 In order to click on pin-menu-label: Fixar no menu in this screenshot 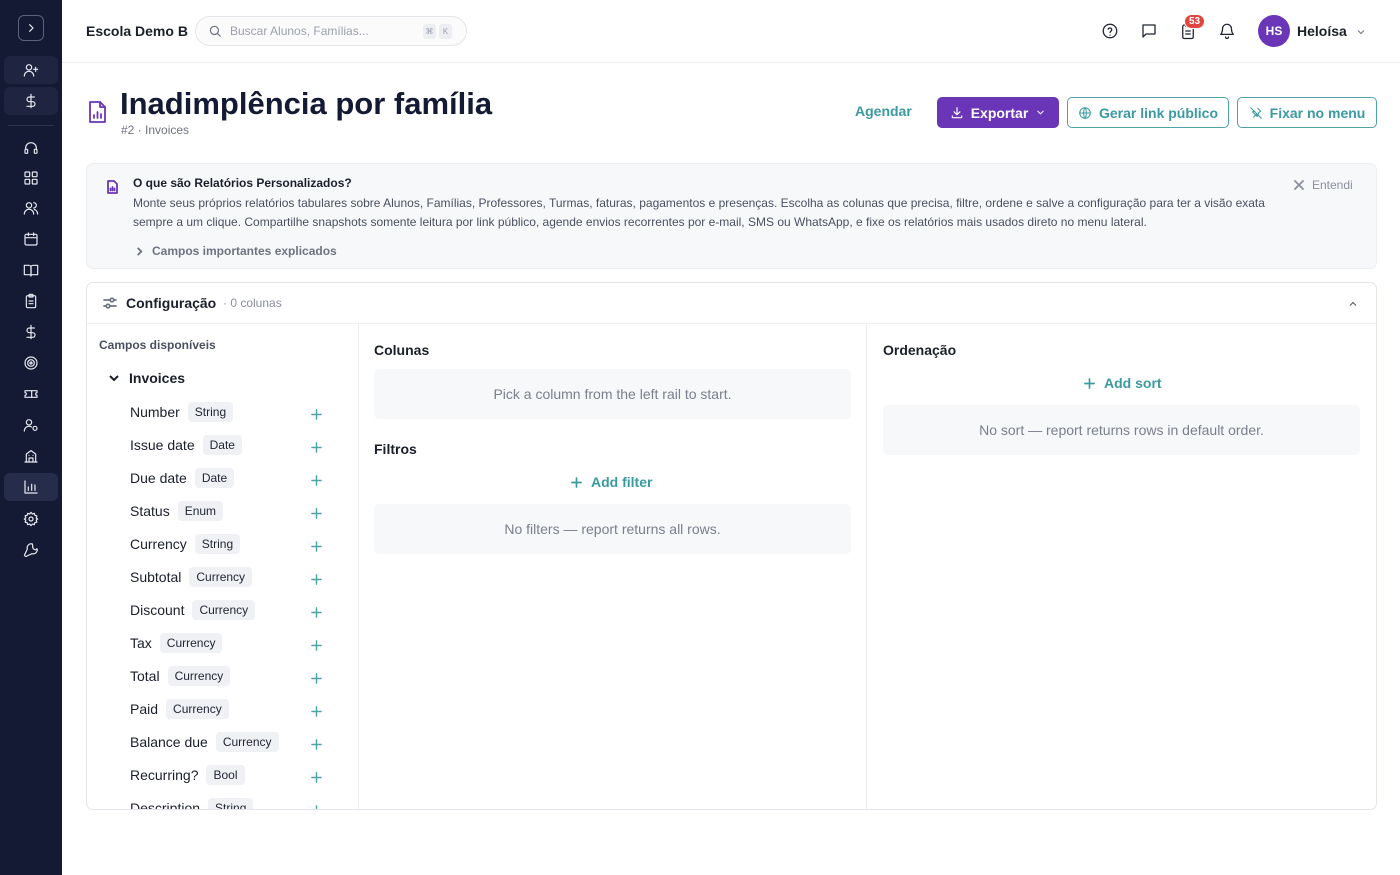, I will do `click(1317, 112)`.